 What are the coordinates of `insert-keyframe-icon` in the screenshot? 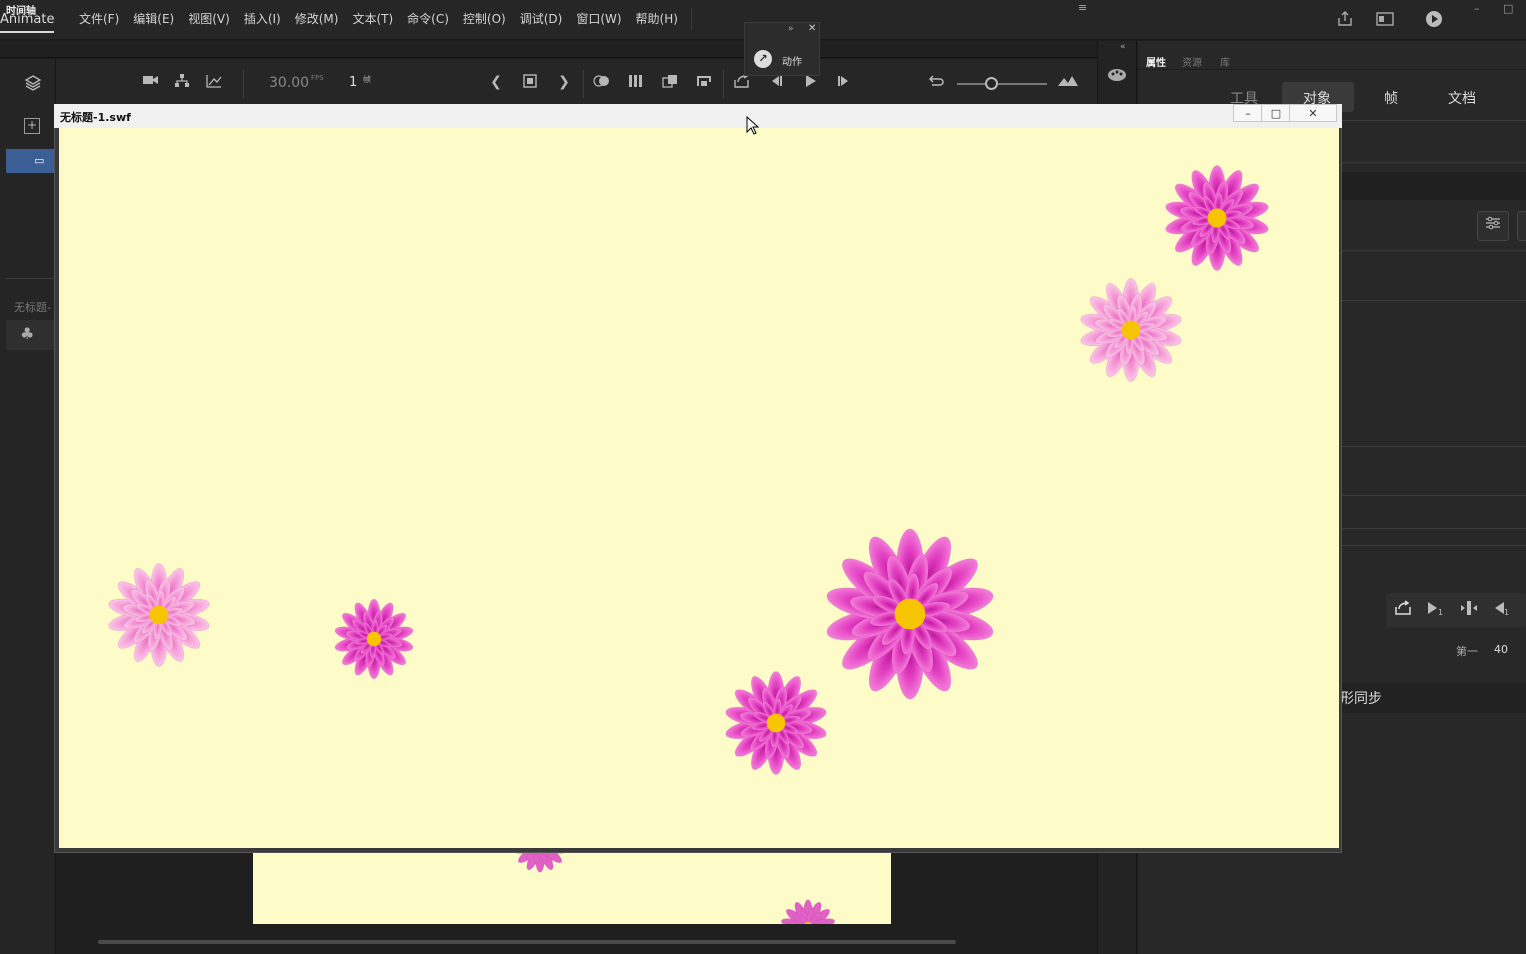 It's located at (530, 83).